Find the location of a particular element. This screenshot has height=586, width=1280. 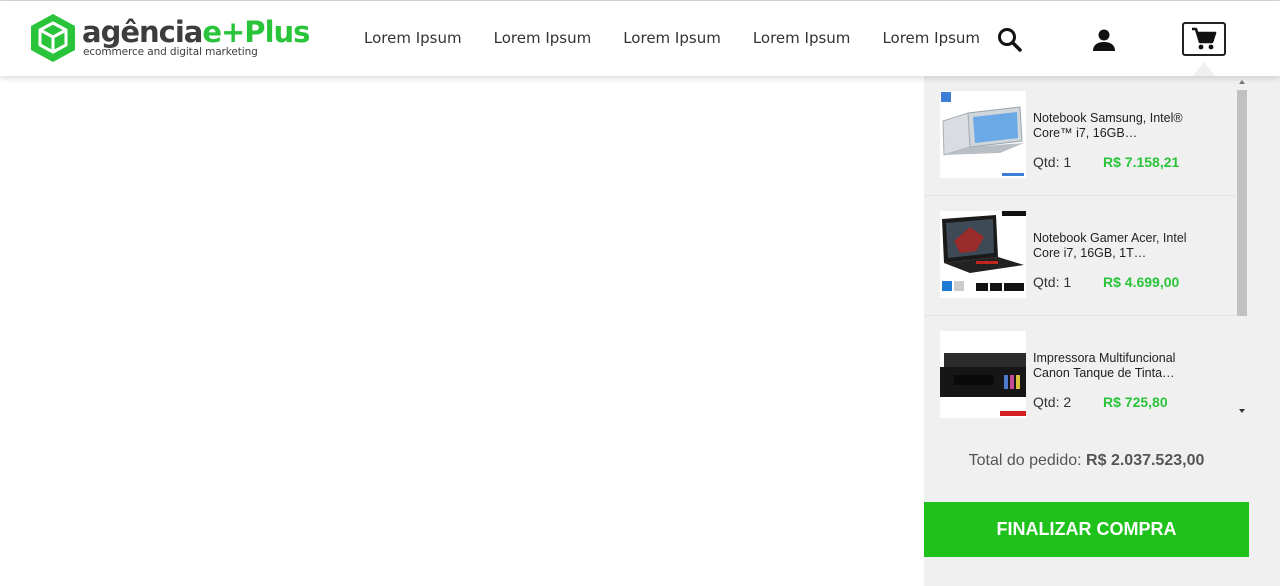

product-qty: Qtd: 2 is located at coordinates (1052, 402).